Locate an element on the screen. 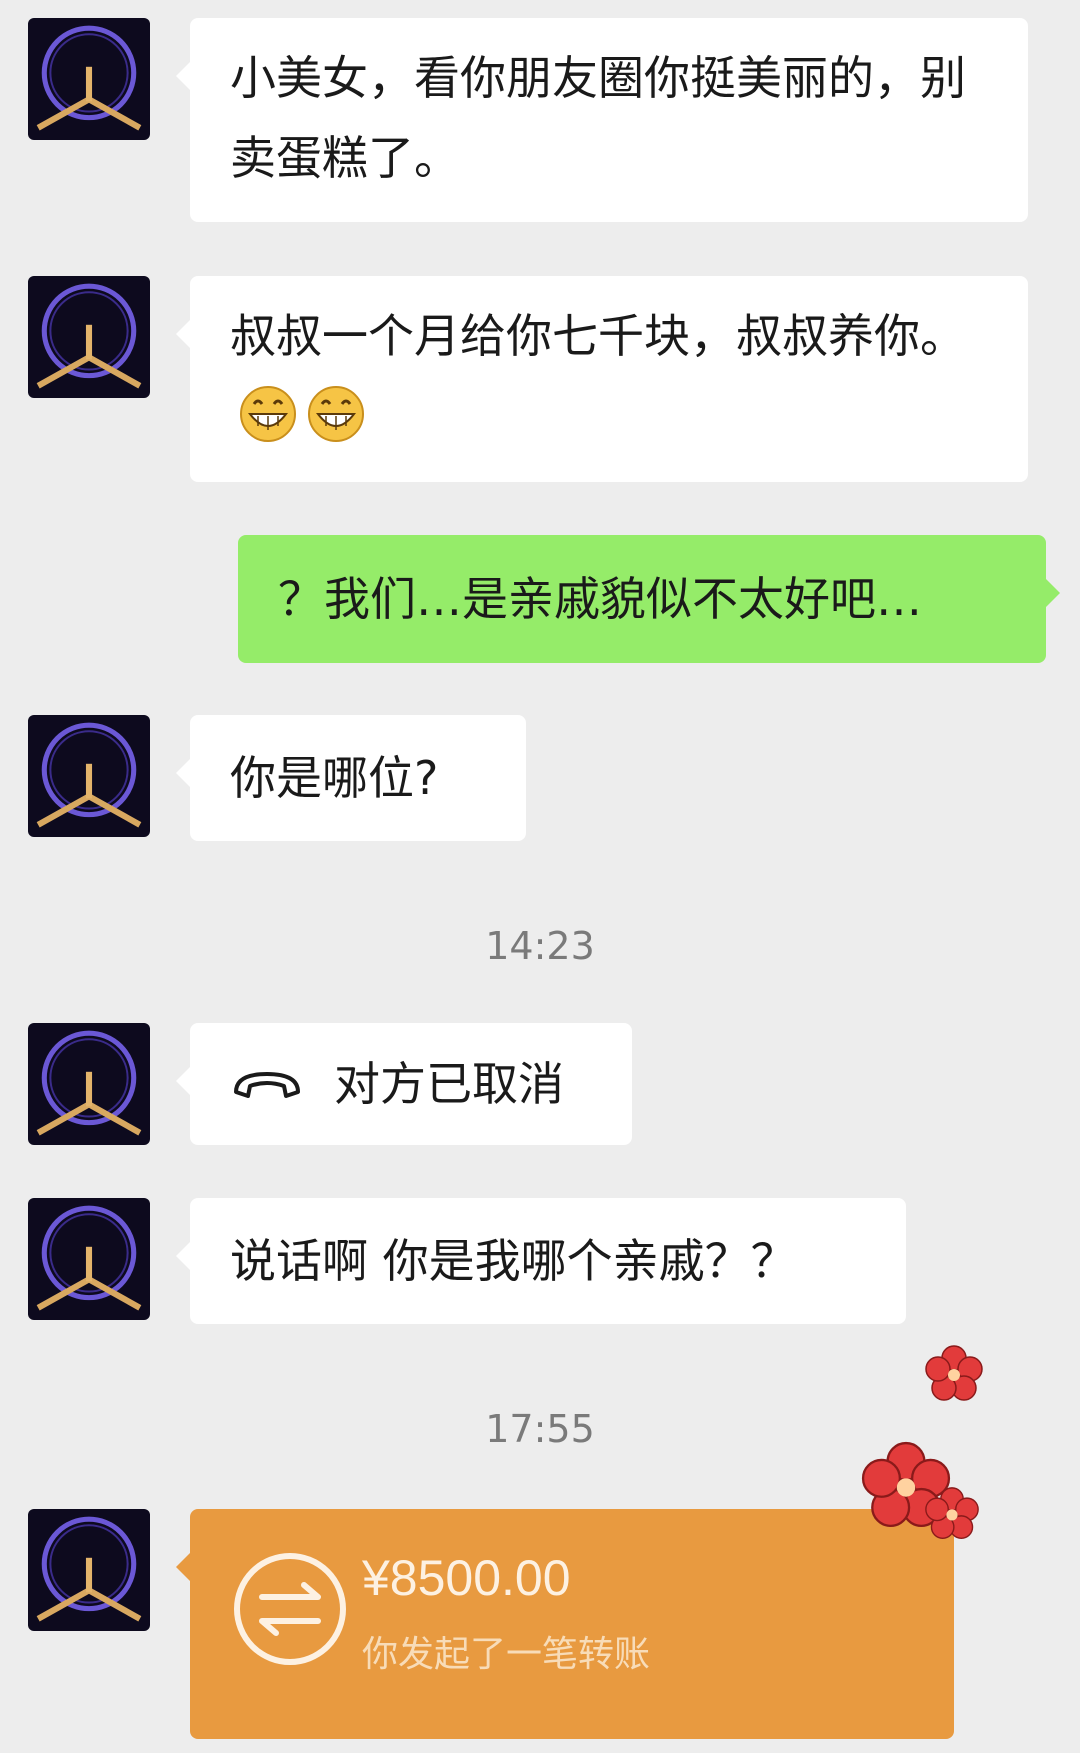  message-text: 说话啊 你是我哪个亲戚？？ is located at coordinates (513, 1261).